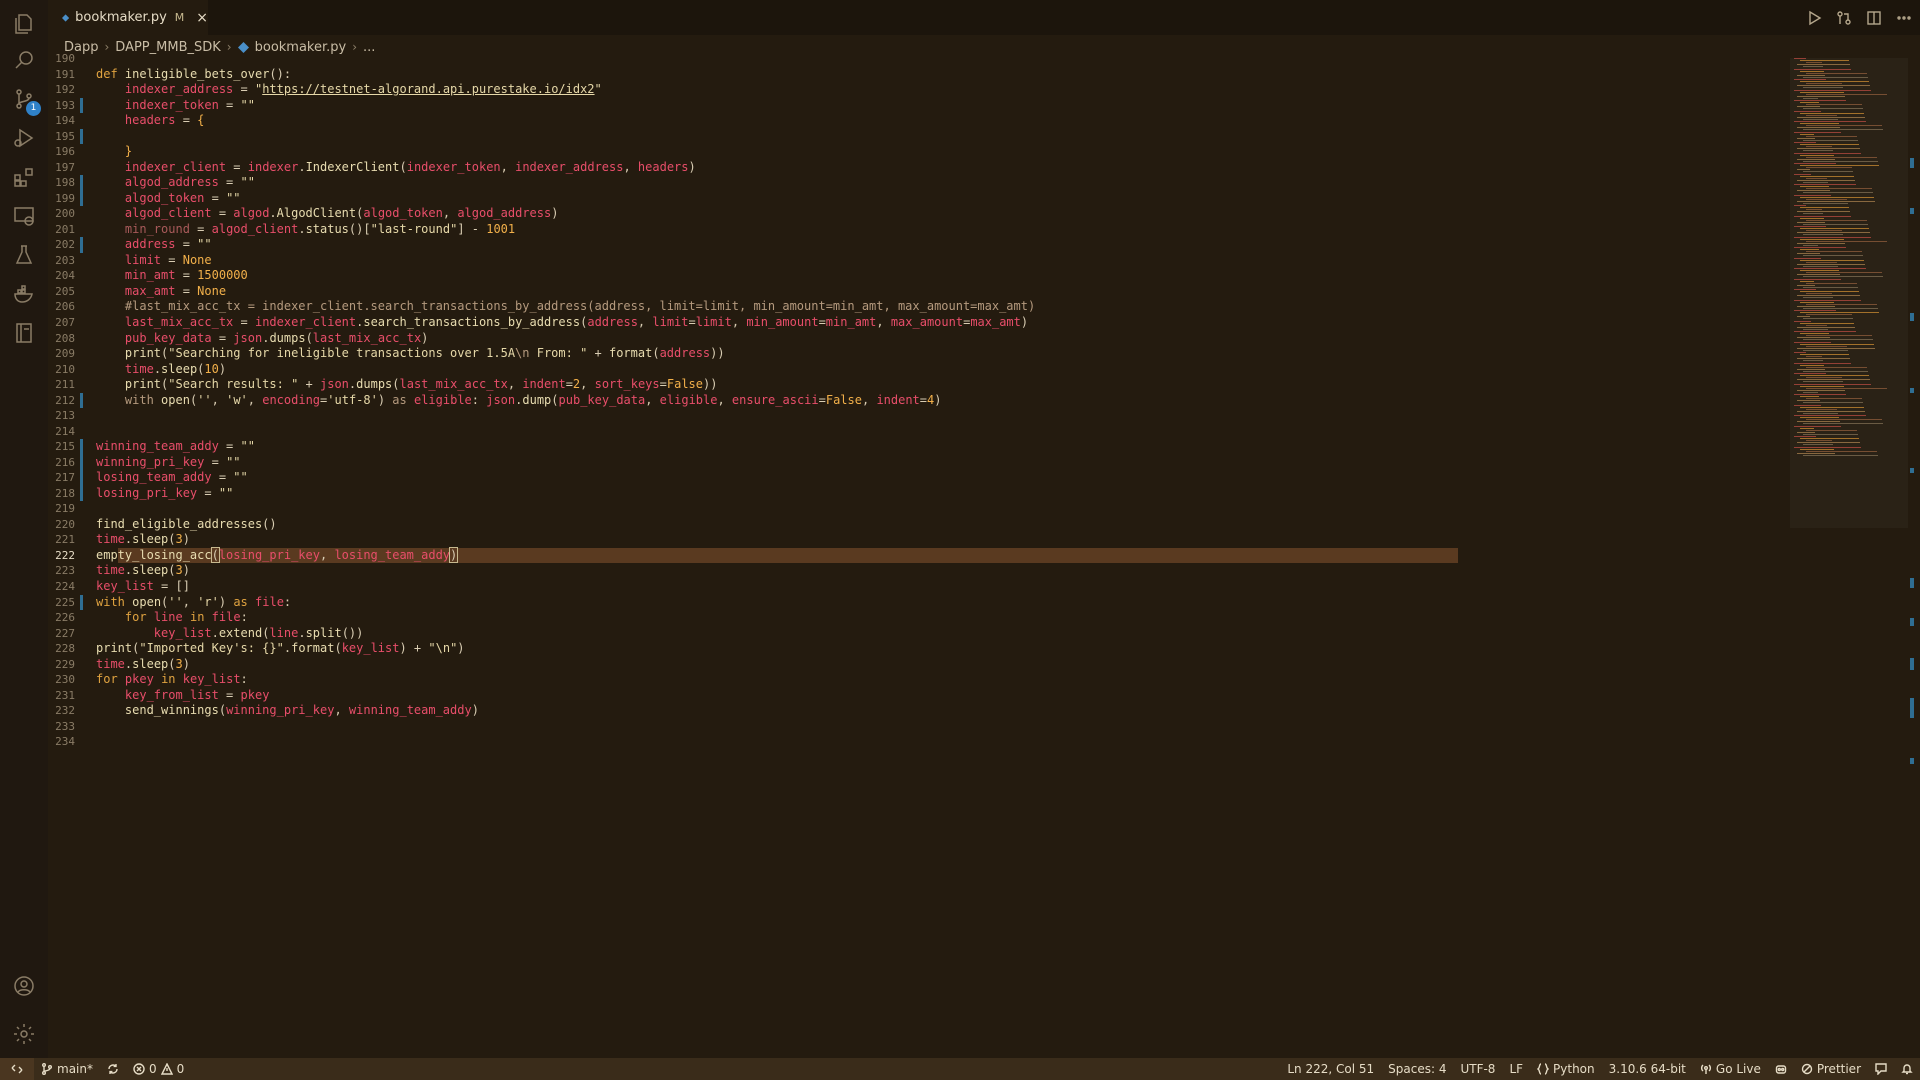 The image size is (1920, 1080). What do you see at coordinates (918, 416) in the screenshot?
I see `code-line: 213` at bounding box center [918, 416].